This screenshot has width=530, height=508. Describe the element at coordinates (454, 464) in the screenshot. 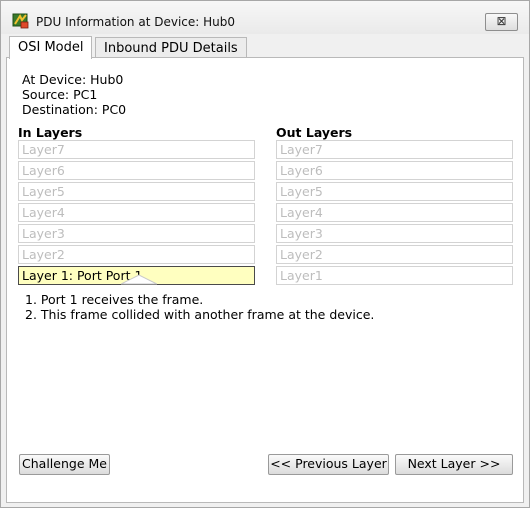

I see `next-layer-button: Next Layer >>` at that location.